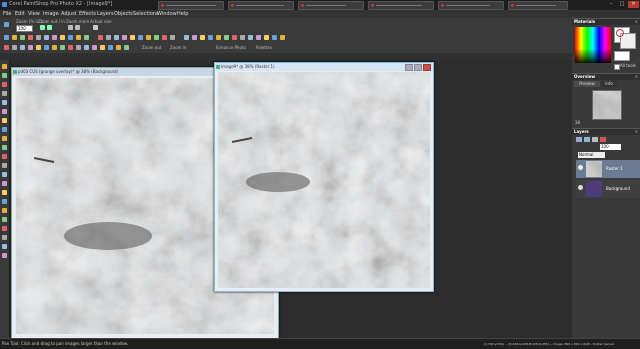 The width and height of the screenshot is (640, 349). I want to click on menu-edit: Edit, so click(20, 14).